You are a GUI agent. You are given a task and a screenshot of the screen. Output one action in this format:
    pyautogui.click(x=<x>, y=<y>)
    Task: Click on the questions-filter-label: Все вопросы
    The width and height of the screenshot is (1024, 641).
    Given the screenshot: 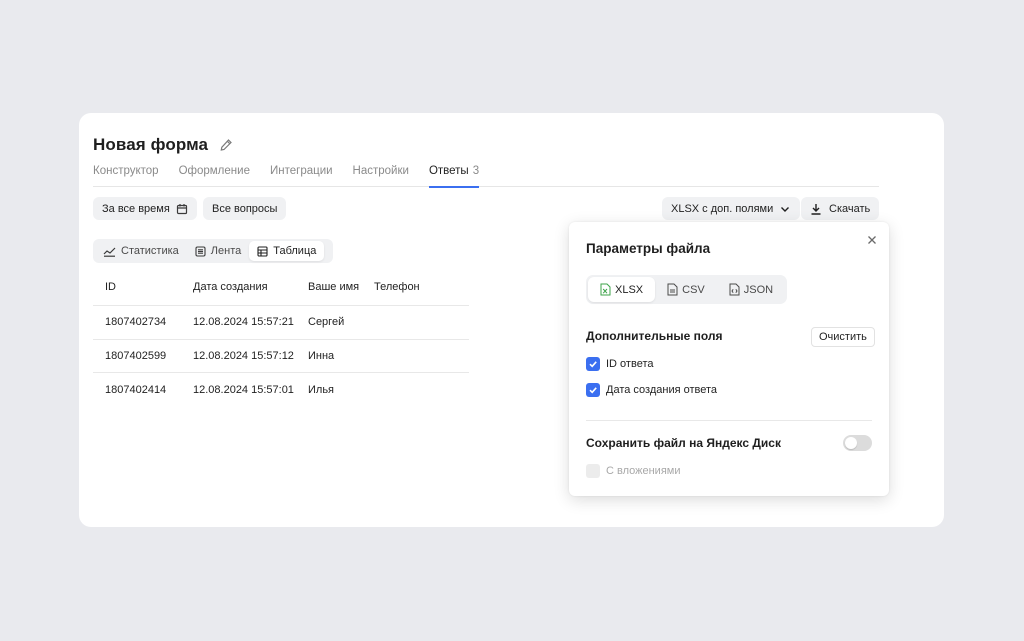 What is the action you would take?
    pyautogui.click(x=245, y=208)
    